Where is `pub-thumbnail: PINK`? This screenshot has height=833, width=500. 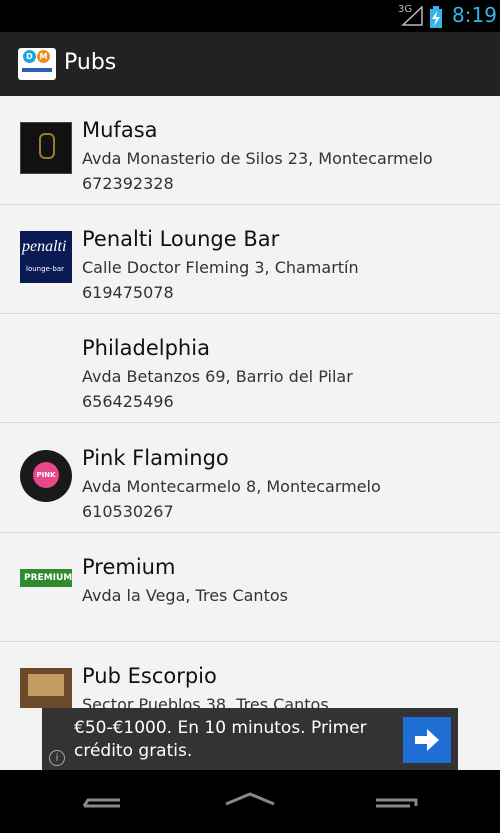
pub-thumbnail: PINK is located at coordinates (46, 476).